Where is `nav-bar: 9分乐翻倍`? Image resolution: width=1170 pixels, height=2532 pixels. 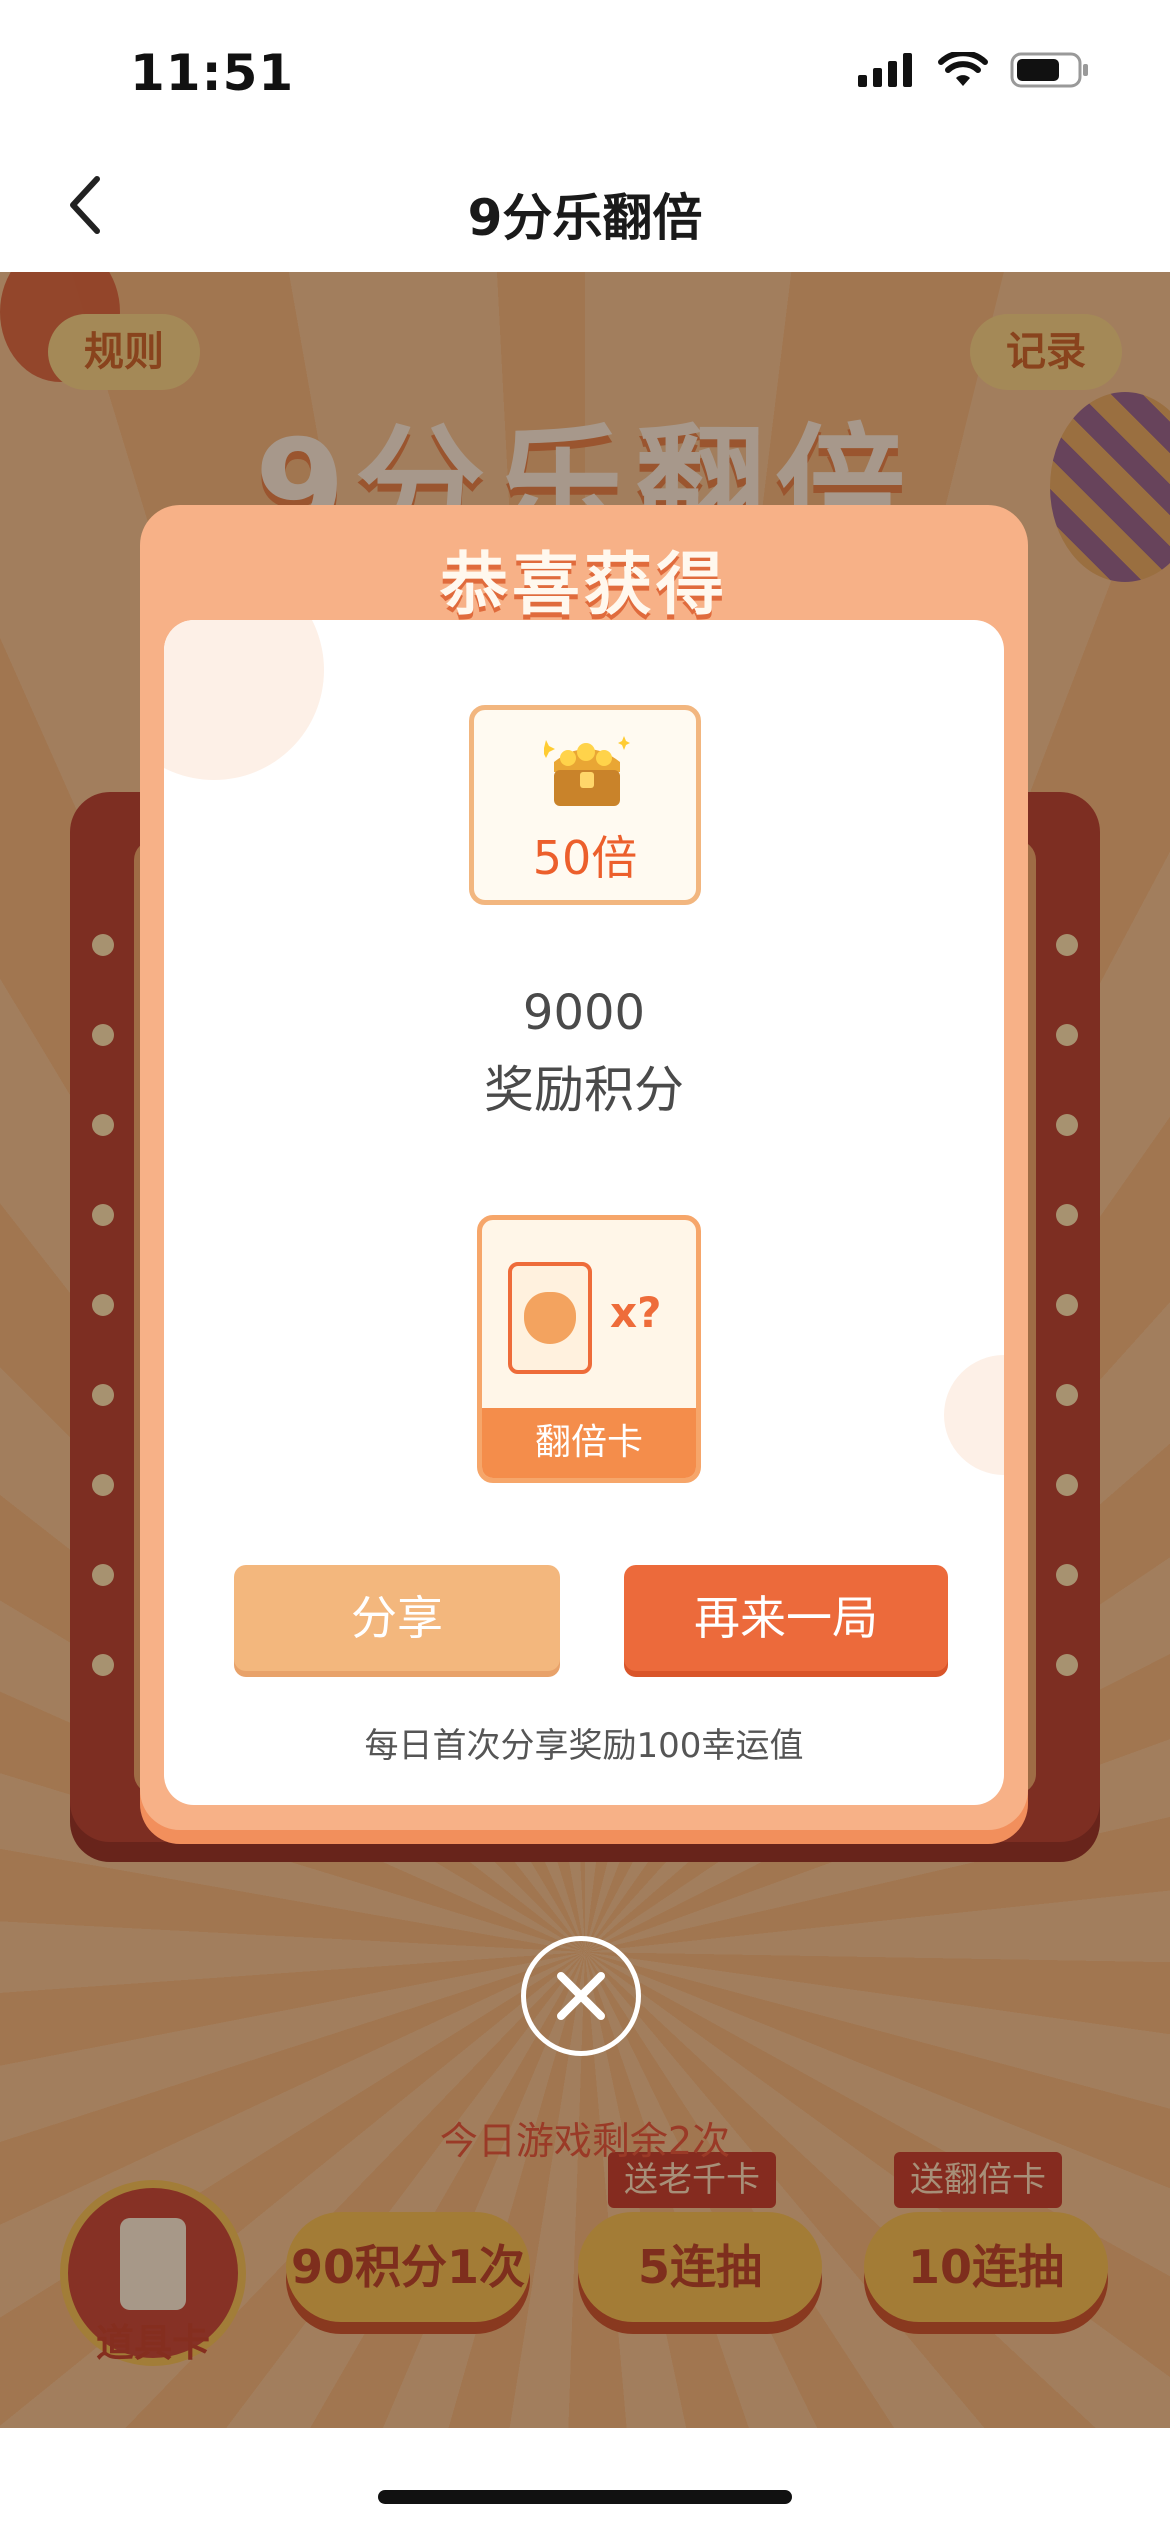 nav-bar: 9分乐翻倍 is located at coordinates (585, 206).